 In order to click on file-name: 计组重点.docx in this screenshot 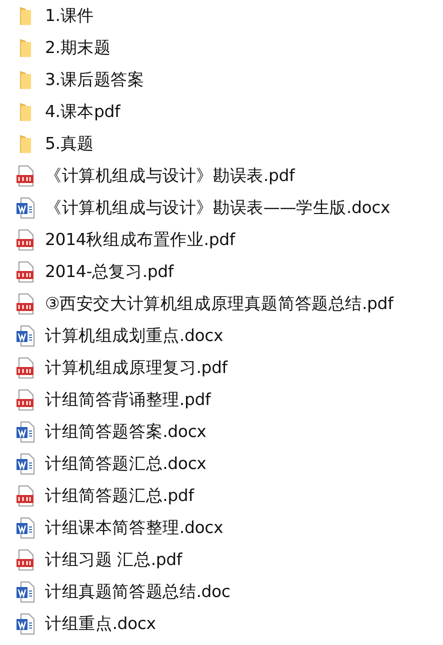, I will do `click(100, 624)`.